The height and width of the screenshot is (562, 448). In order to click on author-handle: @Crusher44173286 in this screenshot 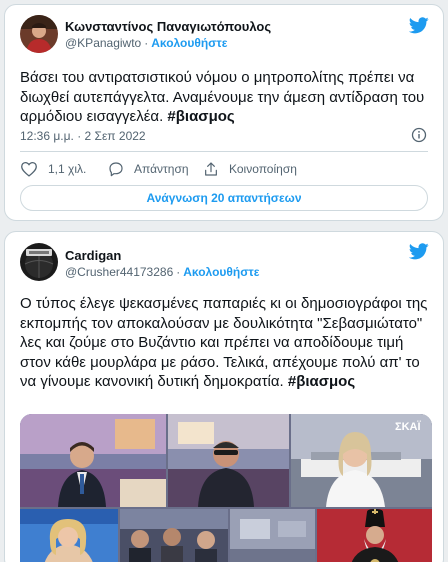, I will do `click(119, 272)`.